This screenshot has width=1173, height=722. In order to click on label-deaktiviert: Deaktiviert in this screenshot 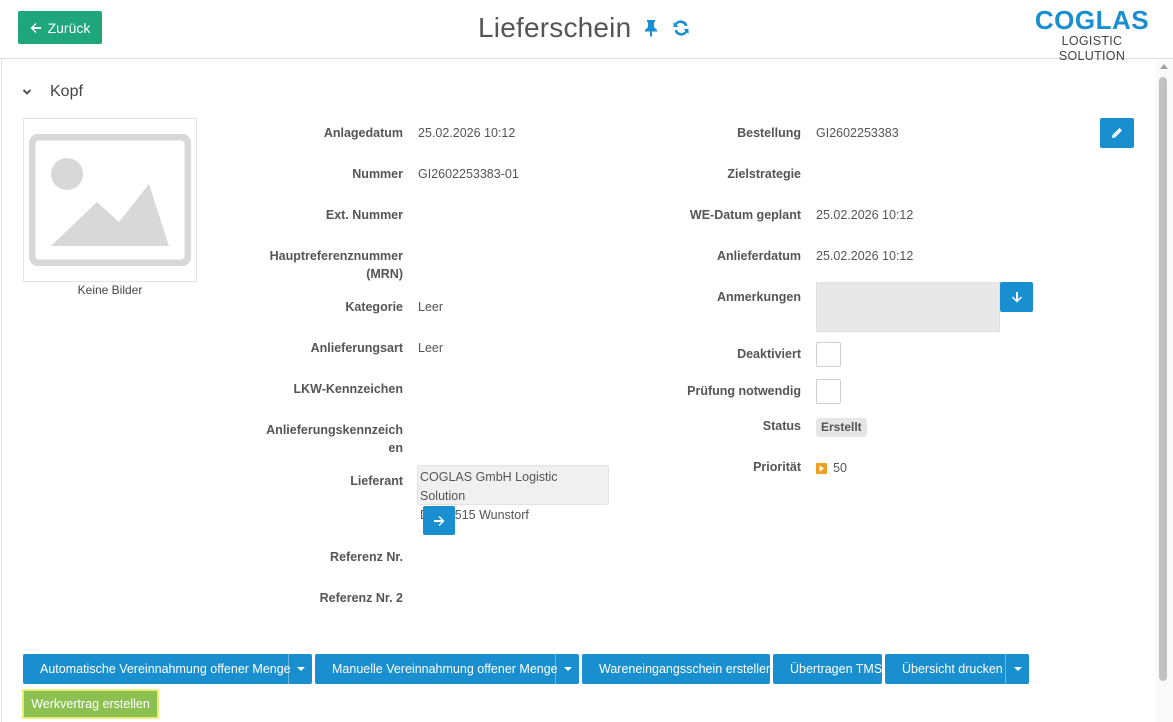, I will do `click(769, 354)`.